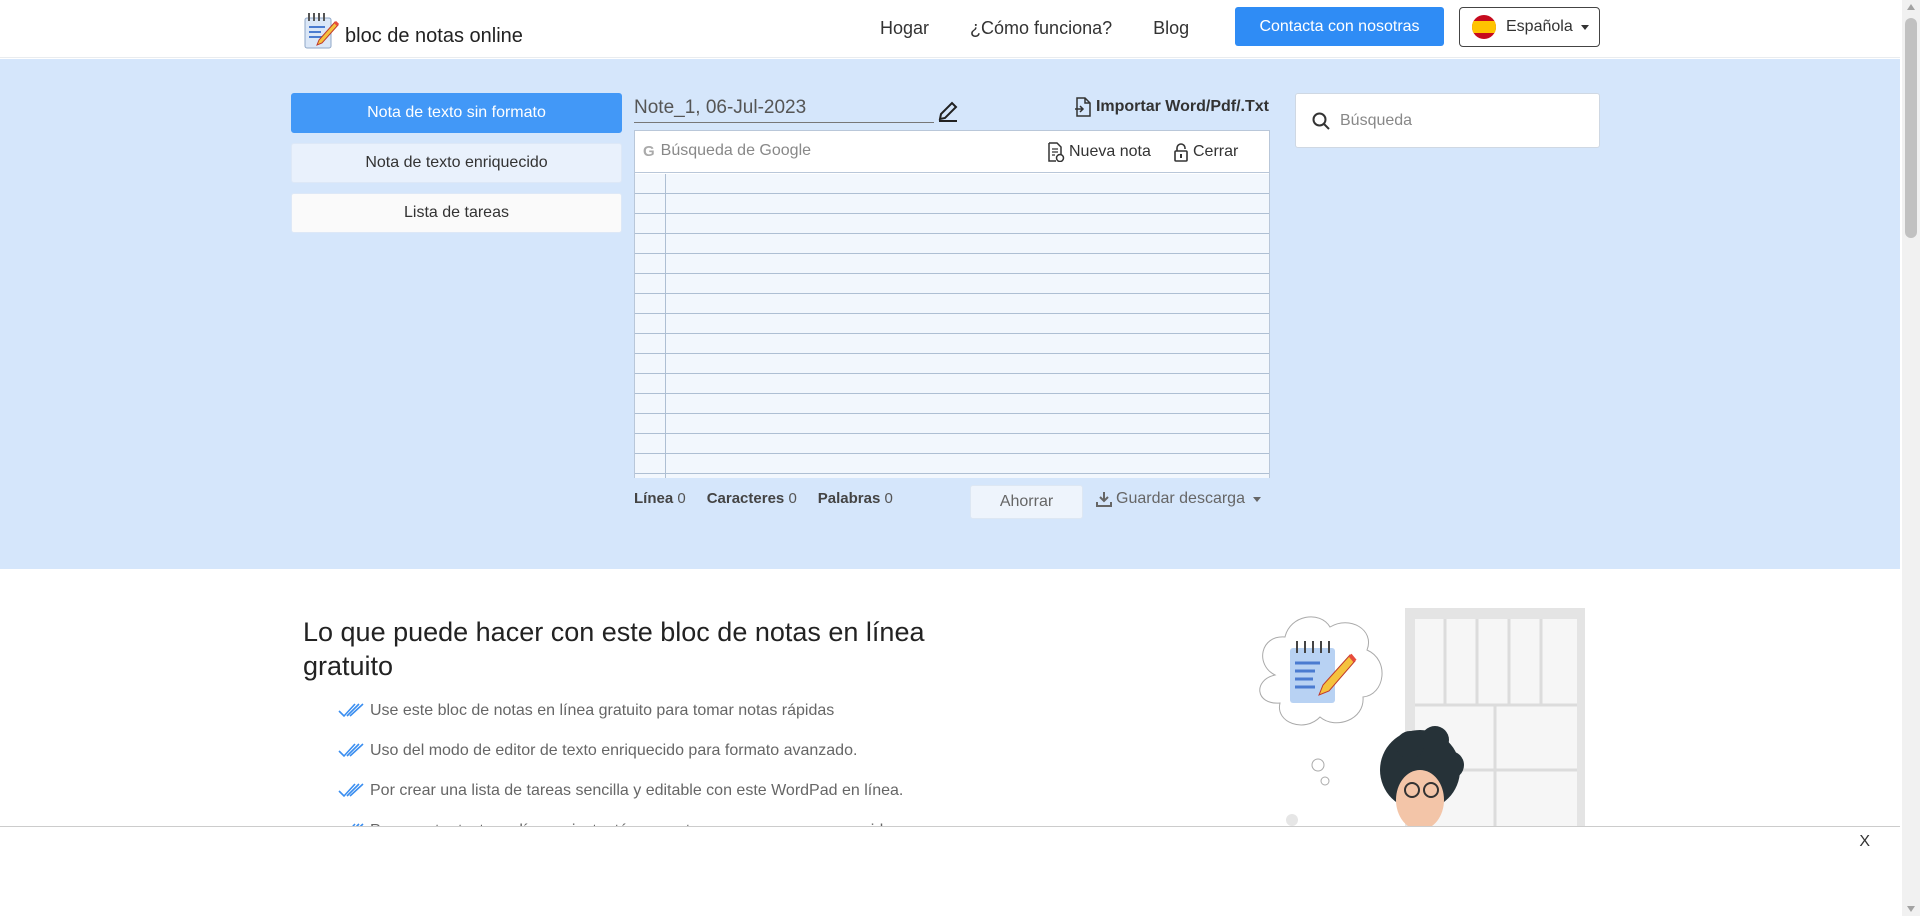 The height and width of the screenshot is (916, 1920). I want to click on brand-link: bloc de notas online, so click(413, 30).